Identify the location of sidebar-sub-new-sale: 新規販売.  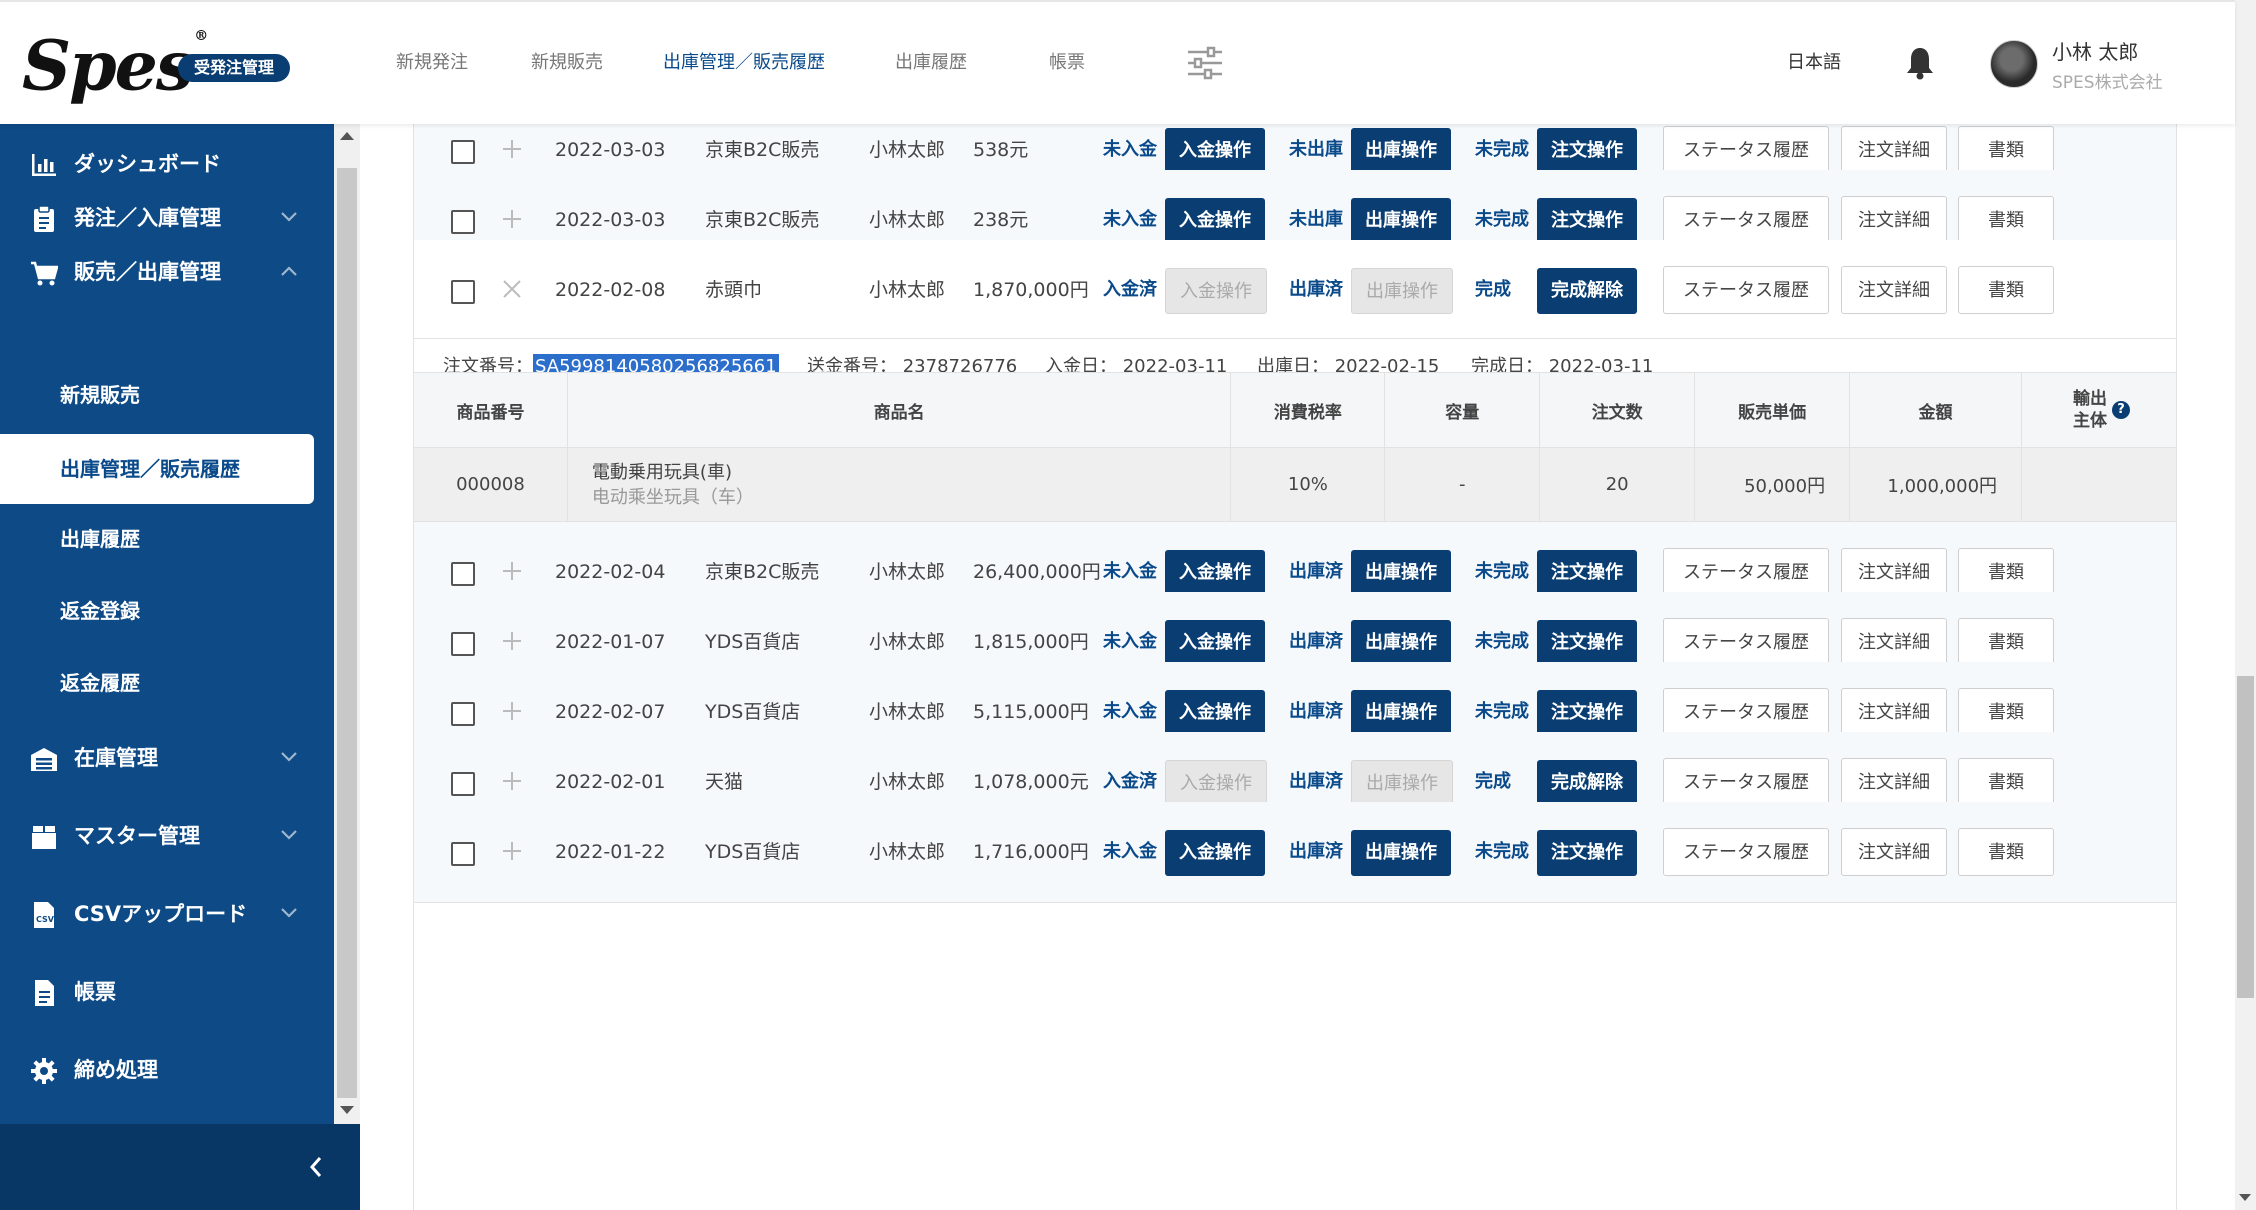
(157, 395).